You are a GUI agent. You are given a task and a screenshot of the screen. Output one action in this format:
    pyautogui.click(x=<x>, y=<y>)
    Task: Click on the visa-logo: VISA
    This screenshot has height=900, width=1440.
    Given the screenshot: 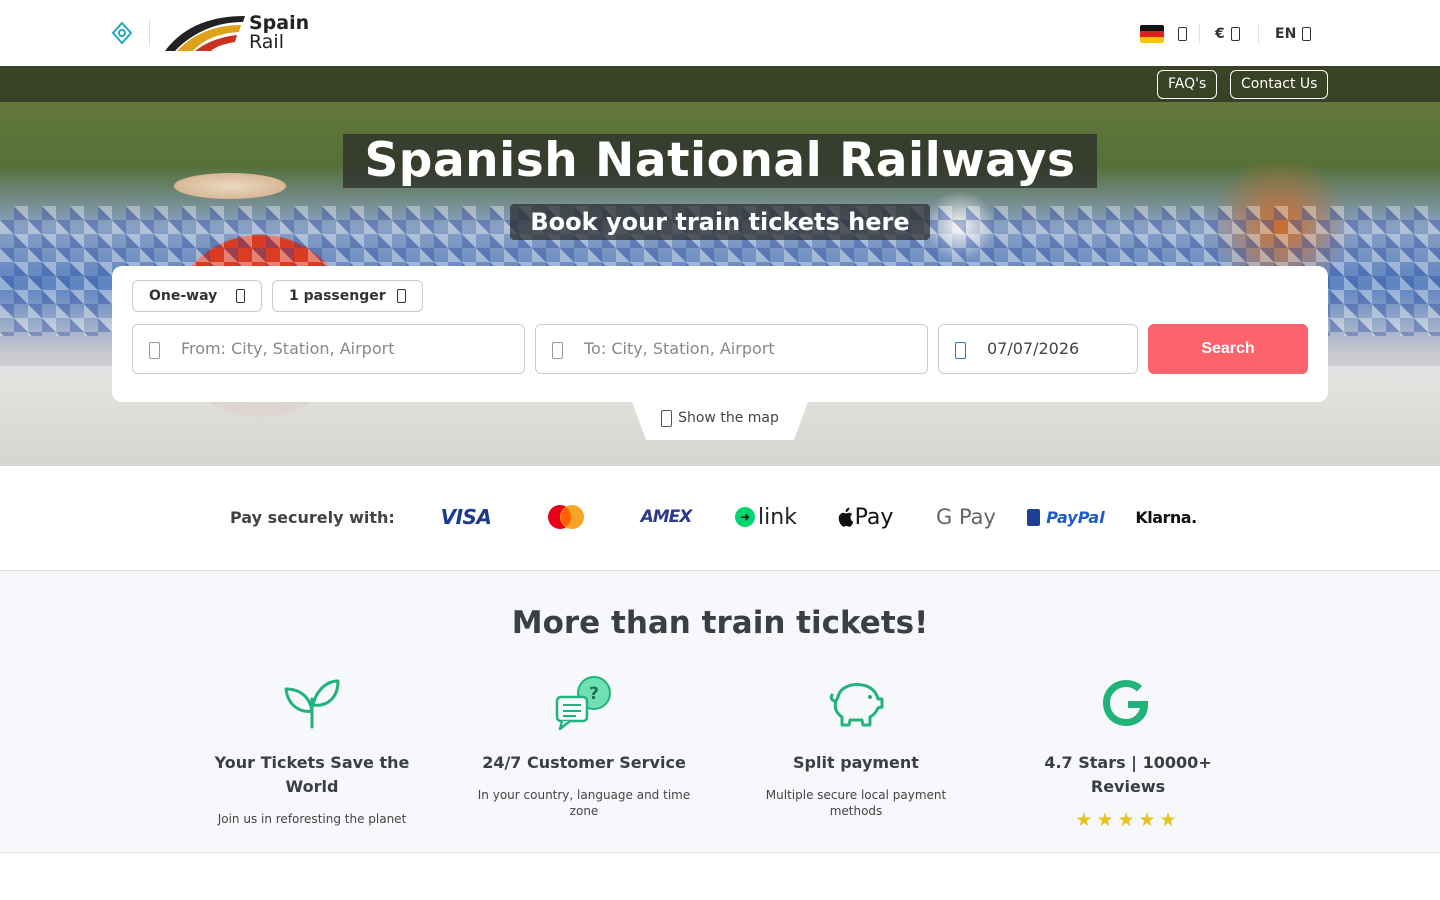 What is the action you would take?
    pyautogui.click(x=466, y=517)
    